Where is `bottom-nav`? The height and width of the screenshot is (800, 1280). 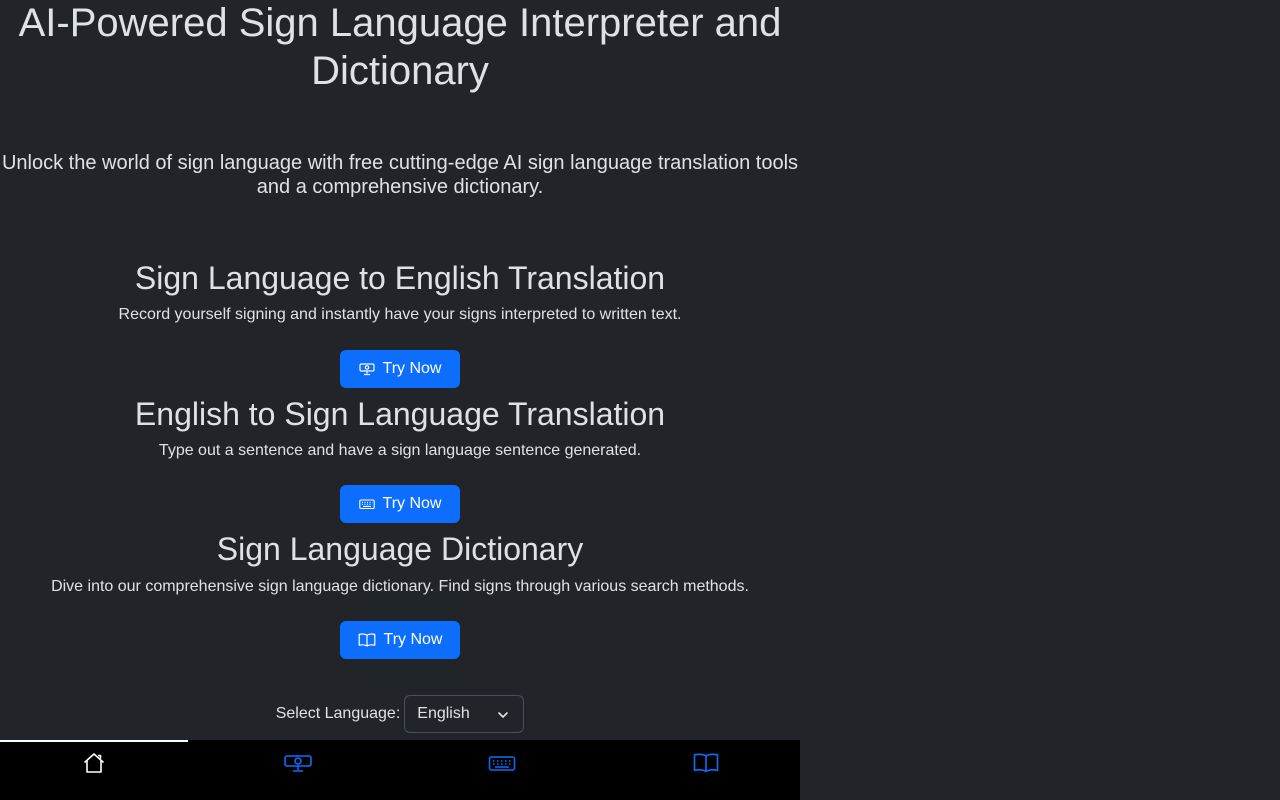 bottom-nav is located at coordinates (400, 770).